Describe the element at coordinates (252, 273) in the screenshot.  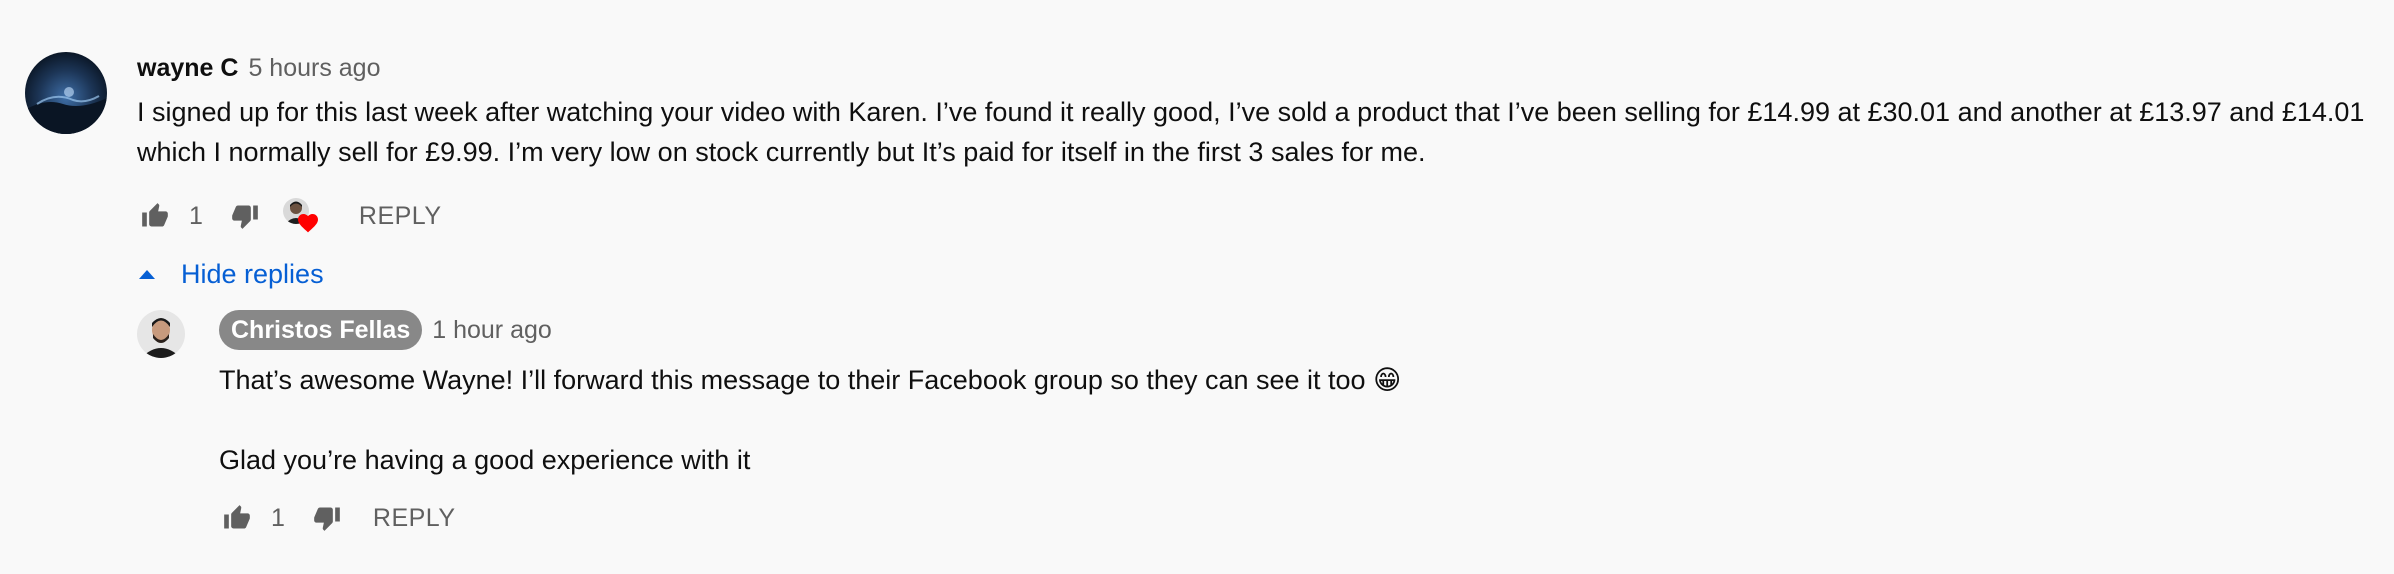
I see `hide-replies-label: Hide replies` at that location.